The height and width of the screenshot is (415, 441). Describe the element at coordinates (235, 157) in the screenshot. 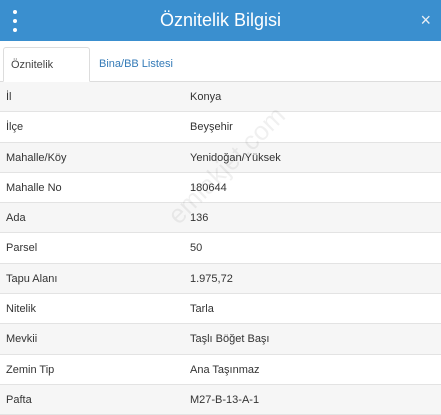

I see `row-value: Yenidoğan/Yüksek` at that location.